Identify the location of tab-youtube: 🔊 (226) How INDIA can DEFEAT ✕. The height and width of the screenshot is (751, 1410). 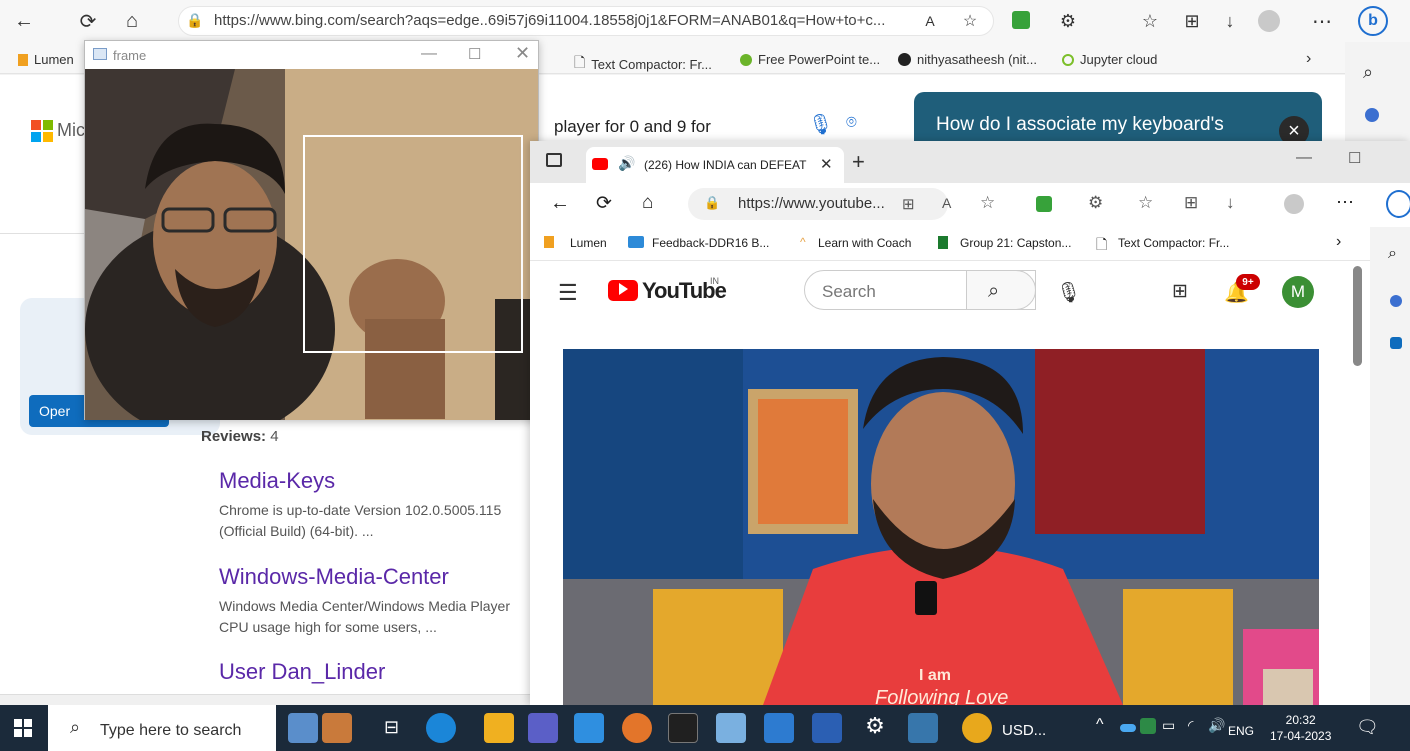
(715, 165).